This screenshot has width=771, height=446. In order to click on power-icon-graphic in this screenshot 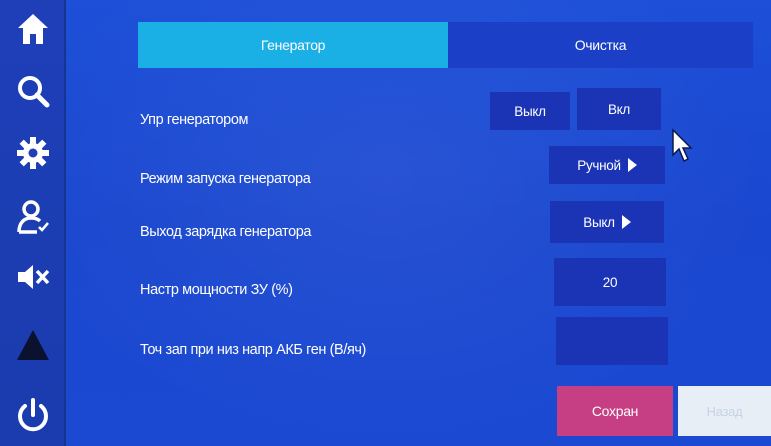, I will do `click(33, 415)`.